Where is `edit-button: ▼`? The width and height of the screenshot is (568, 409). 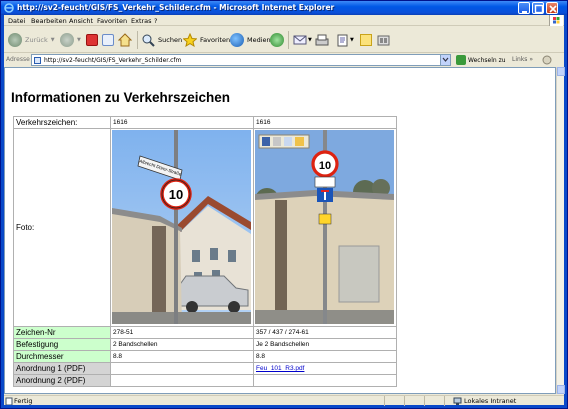 edit-button: ▼ is located at coordinates (345, 40).